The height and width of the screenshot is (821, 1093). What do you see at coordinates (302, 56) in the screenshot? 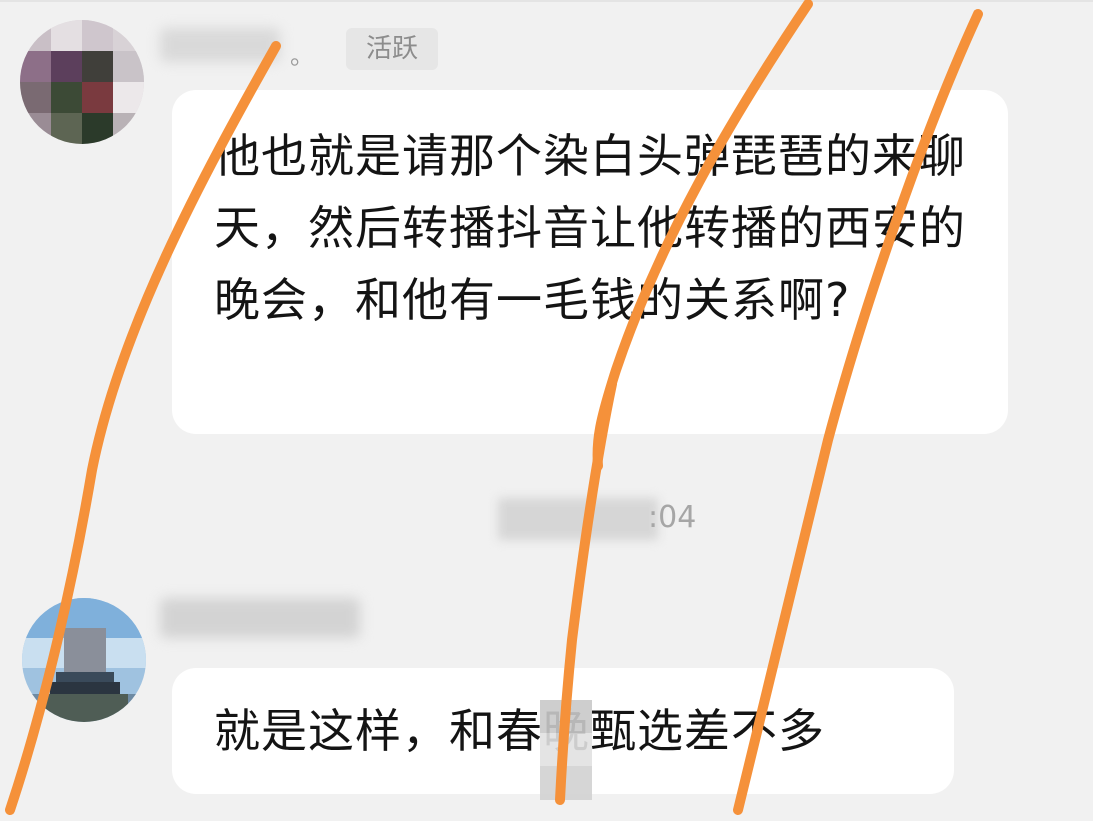
I see `sender-name-tail: 。` at bounding box center [302, 56].